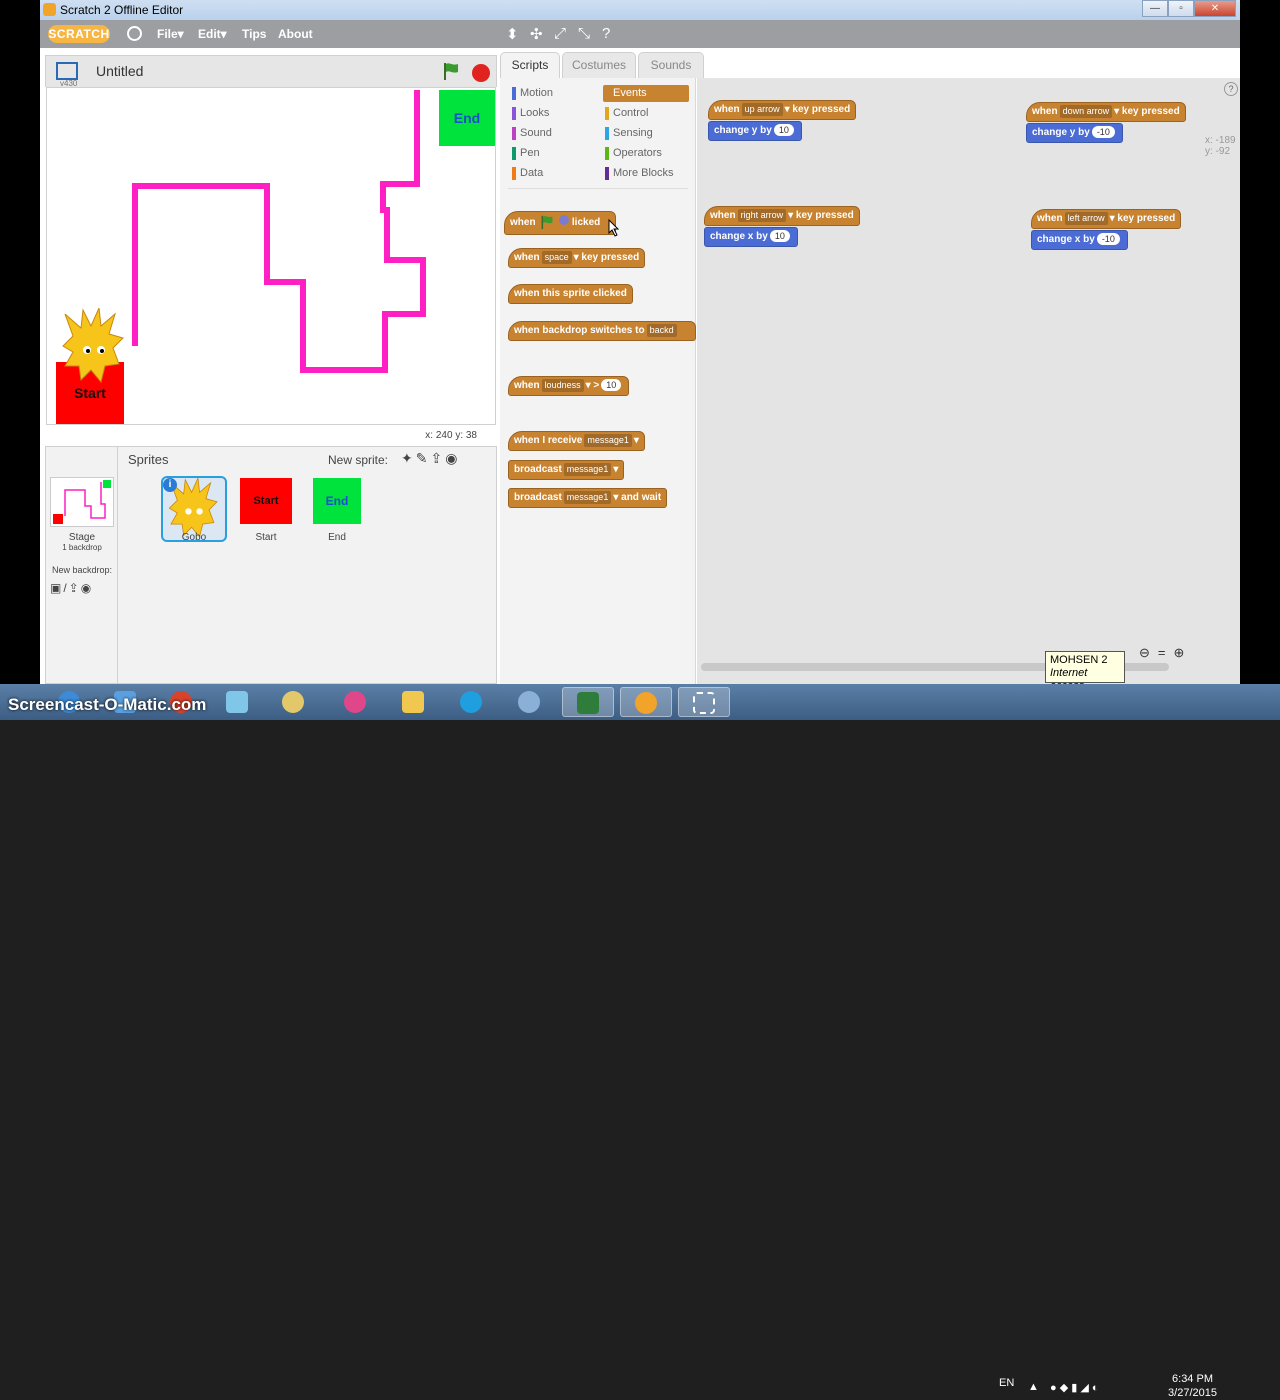 The height and width of the screenshot is (1400, 1280). Describe the element at coordinates (119, 71) in the screenshot. I see `project-title: Untitled` at that location.